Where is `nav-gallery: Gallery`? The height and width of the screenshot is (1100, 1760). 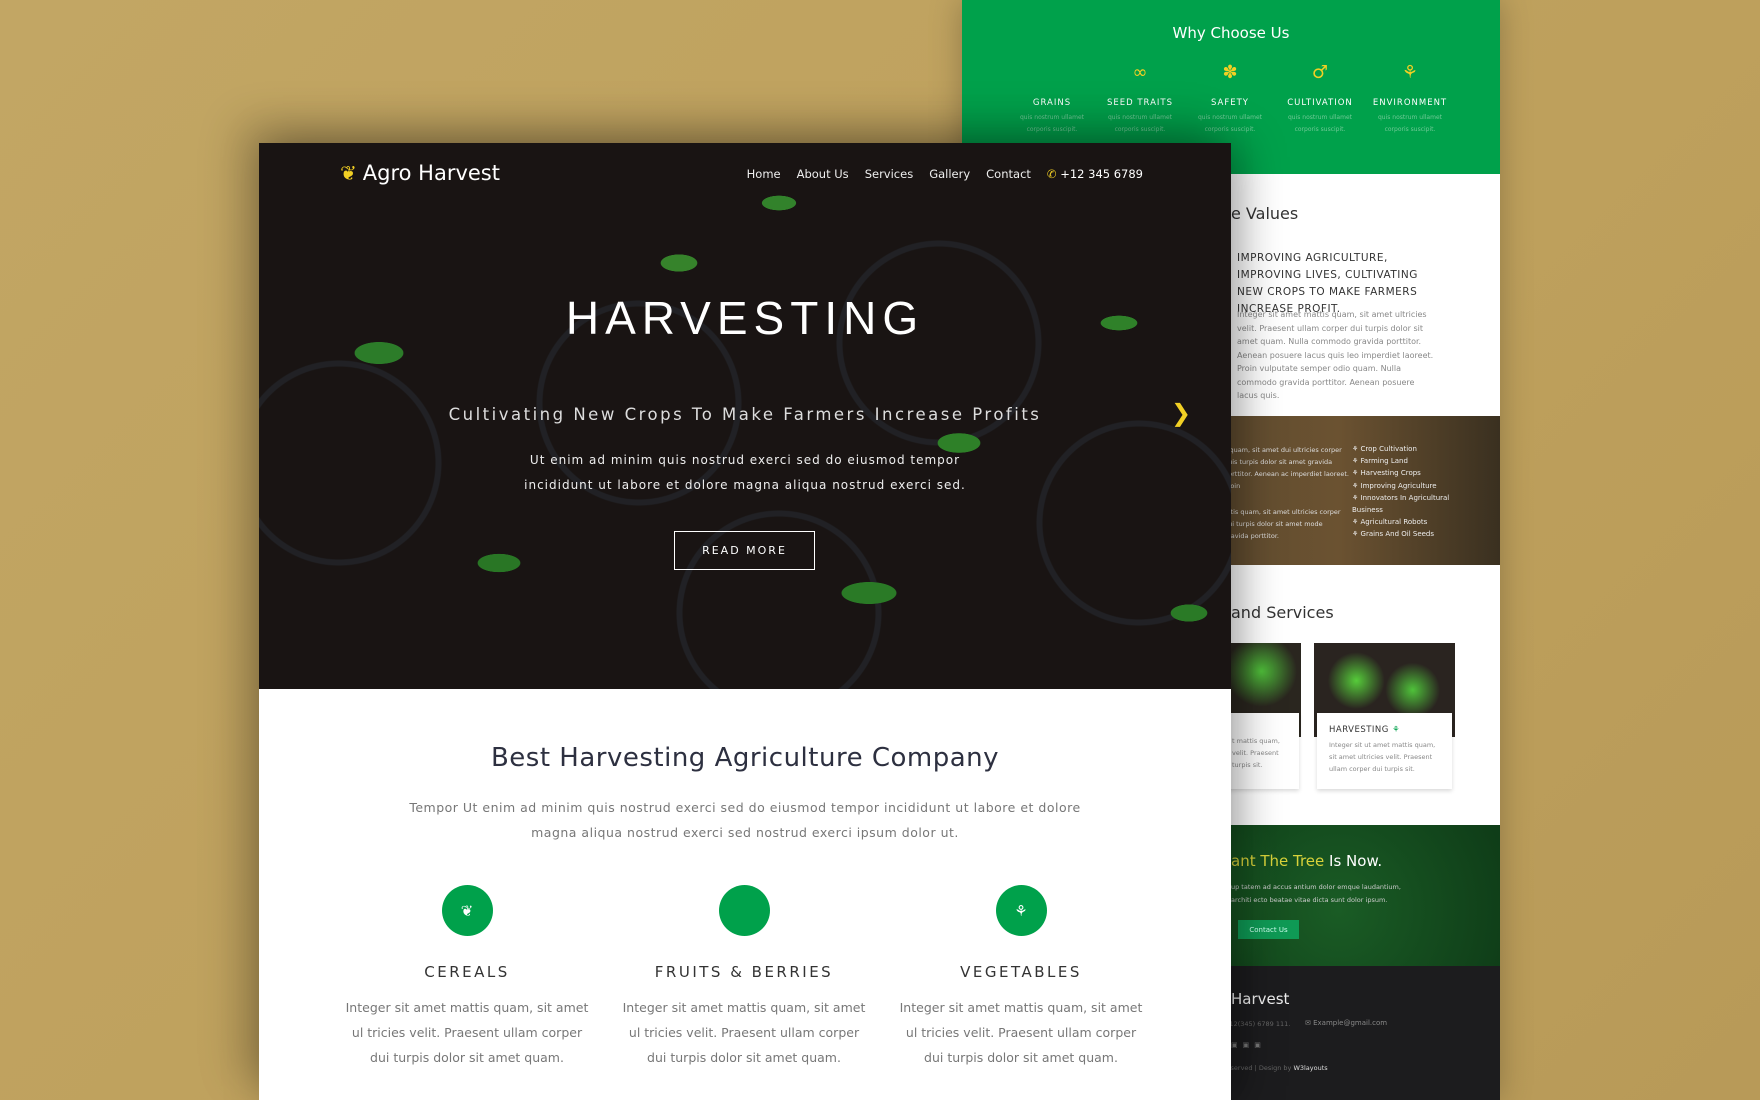 nav-gallery: Gallery is located at coordinates (949, 174).